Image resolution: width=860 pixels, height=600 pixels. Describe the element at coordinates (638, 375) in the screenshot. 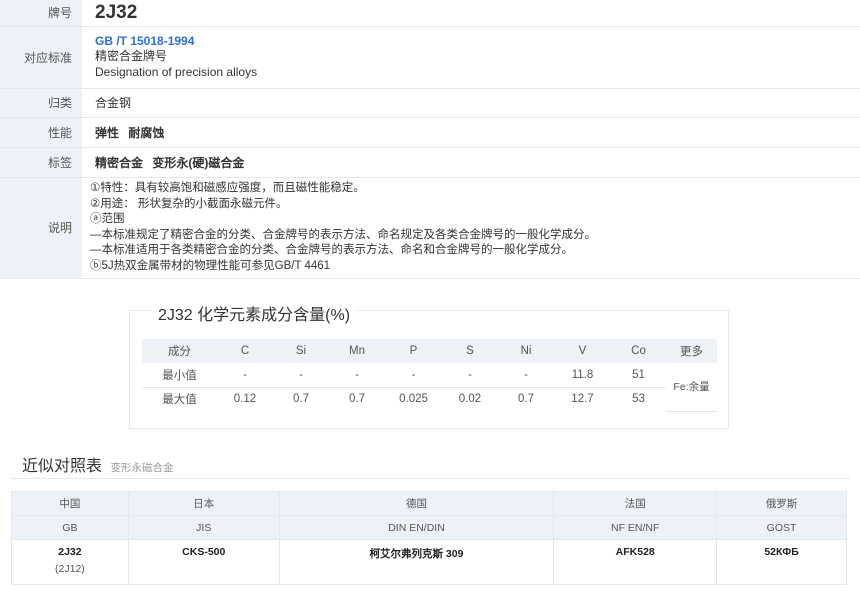

I see `comp-cell: 51` at that location.